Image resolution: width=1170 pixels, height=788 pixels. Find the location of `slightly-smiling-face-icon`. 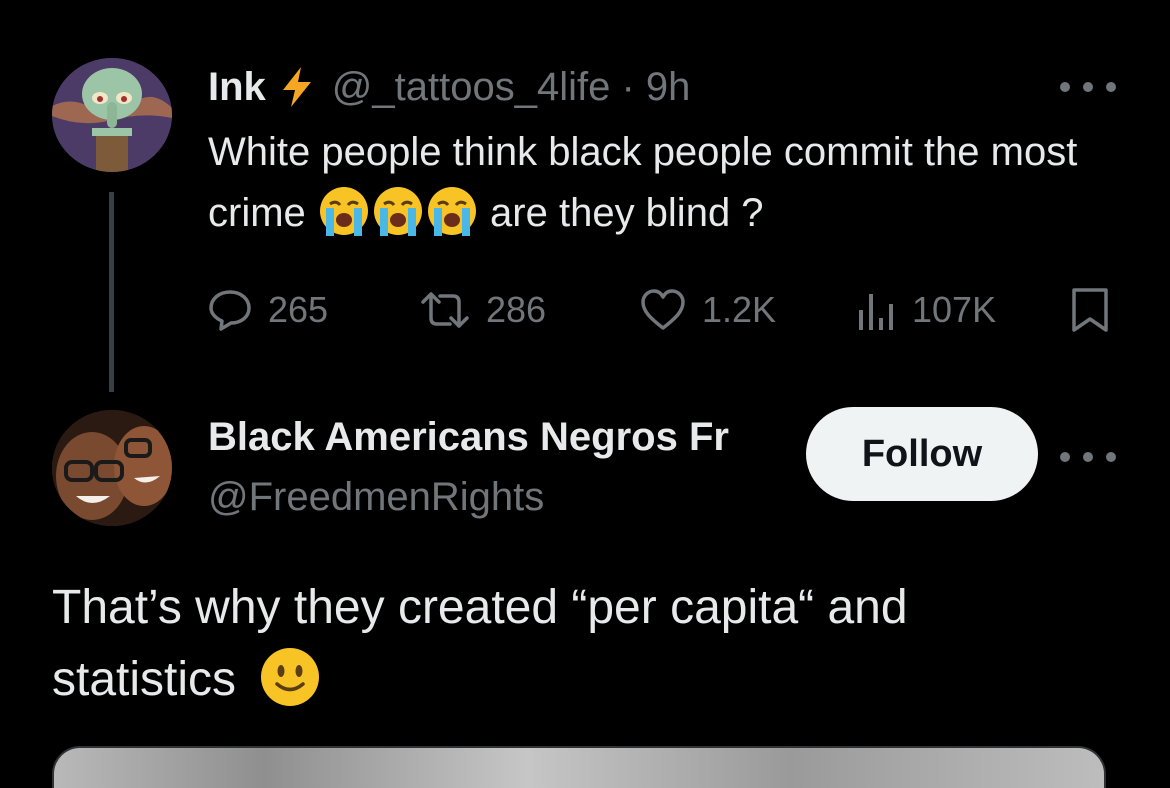

slightly-smiling-face-icon is located at coordinates (290, 677).